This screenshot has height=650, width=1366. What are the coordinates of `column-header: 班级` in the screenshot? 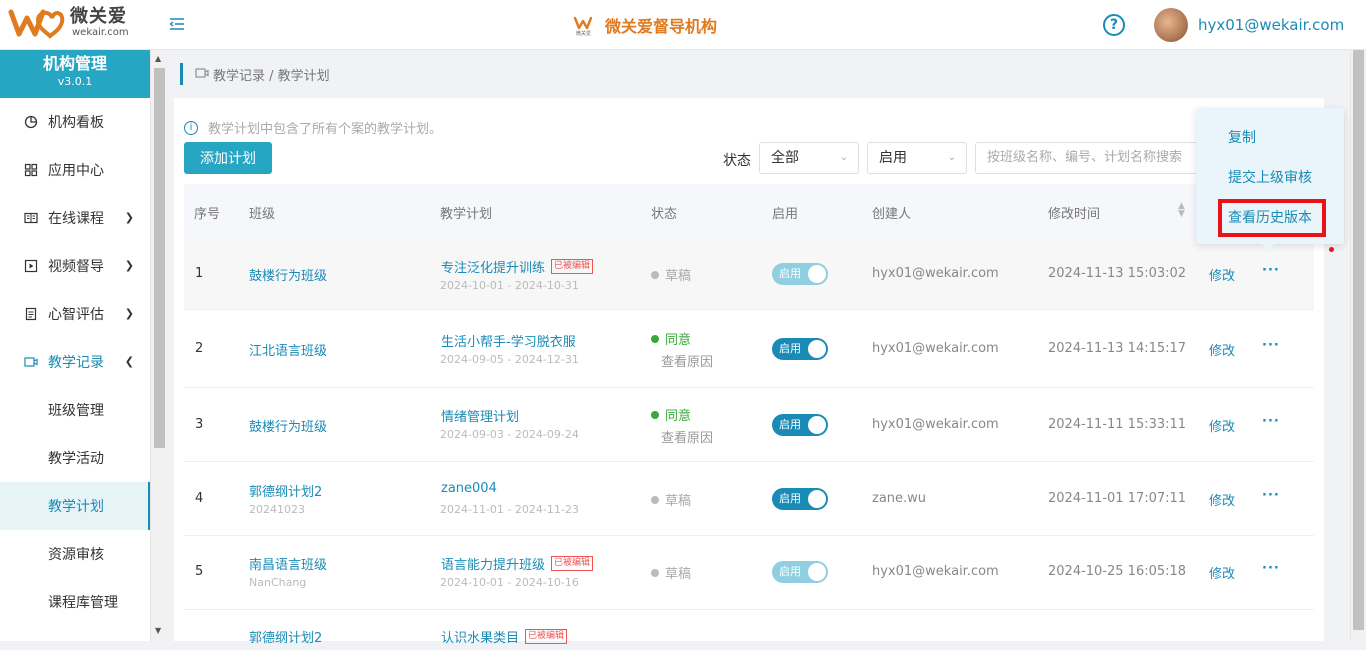 It's located at (262, 214).